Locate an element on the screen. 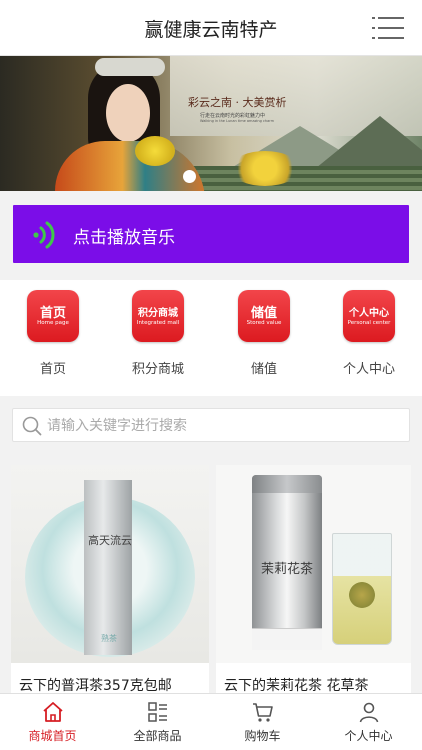  nav-item-label: 积分商城 is located at coordinates (157, 369).